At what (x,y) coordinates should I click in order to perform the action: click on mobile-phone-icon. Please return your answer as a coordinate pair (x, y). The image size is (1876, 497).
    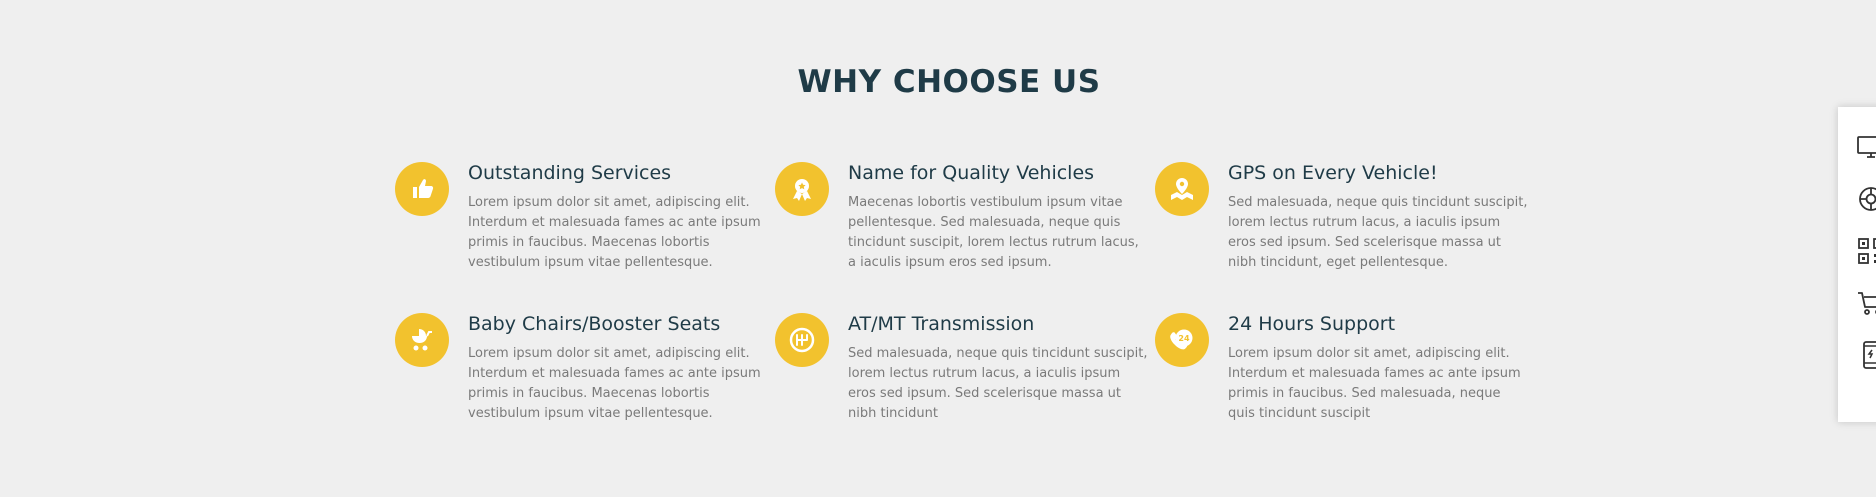
    Looking at the image, I should click on (1869, 355).